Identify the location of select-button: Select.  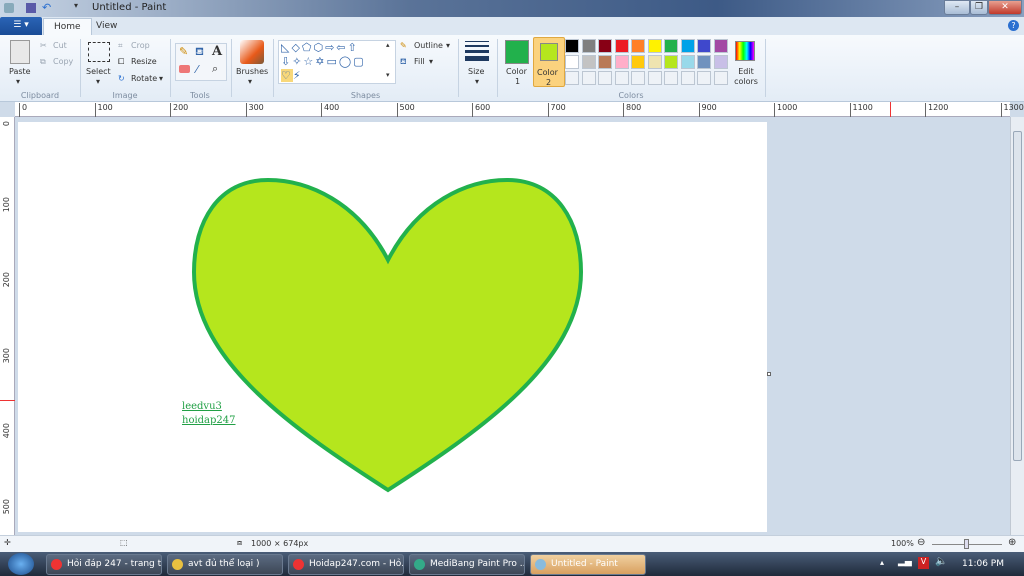
(98, 71).